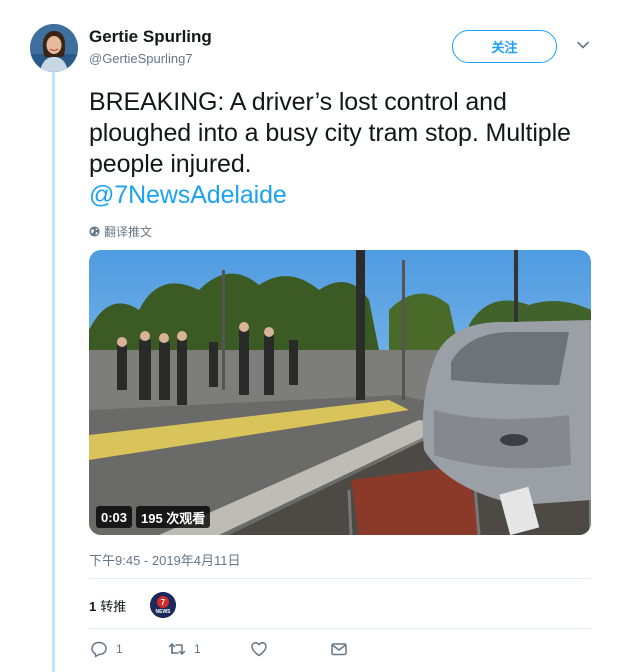 The image size is (624, 672). I want to click on retweeter-avatar-text: NEWS, so click(164, 612).